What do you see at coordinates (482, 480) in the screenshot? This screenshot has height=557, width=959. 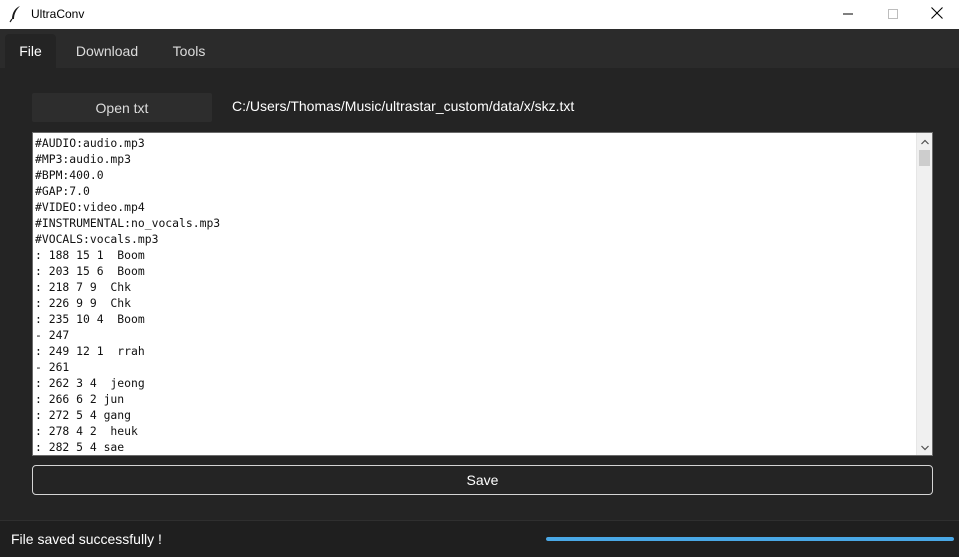 I see `save-button: Save` at bounding box center [482, 480].